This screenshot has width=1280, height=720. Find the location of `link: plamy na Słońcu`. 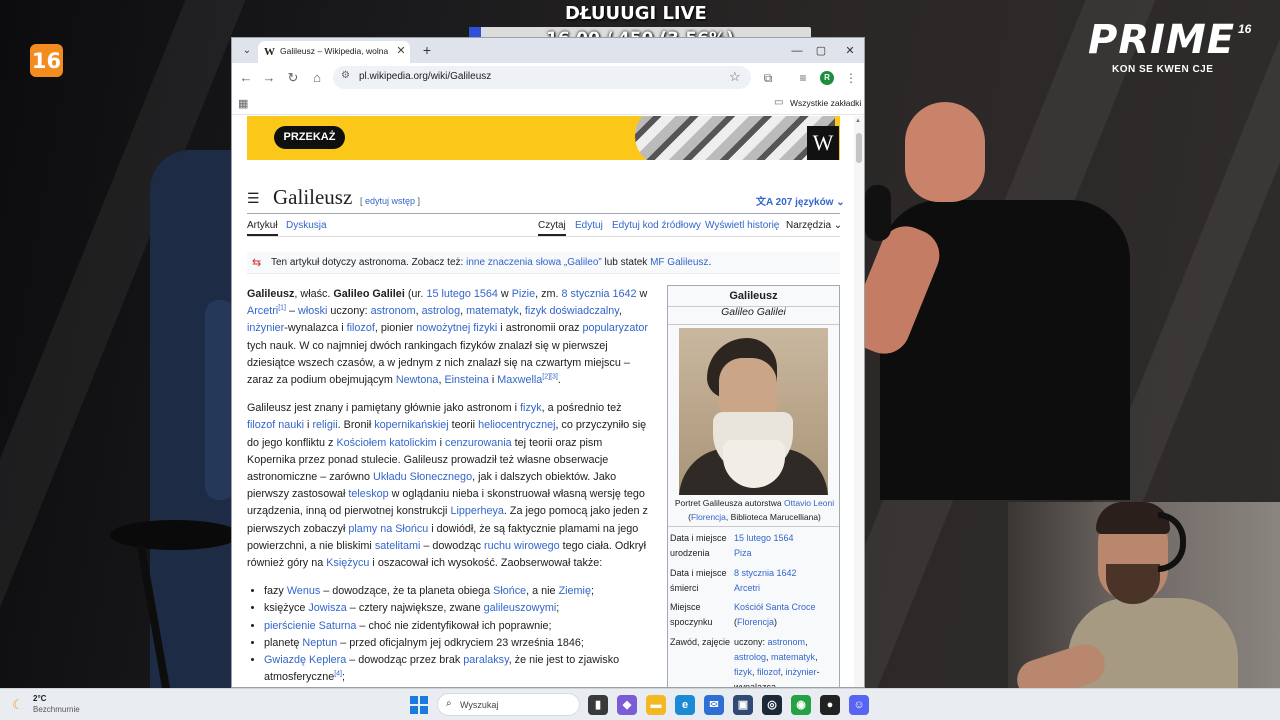

link: plamy na Słońcu is located at coordinates (388, 529).